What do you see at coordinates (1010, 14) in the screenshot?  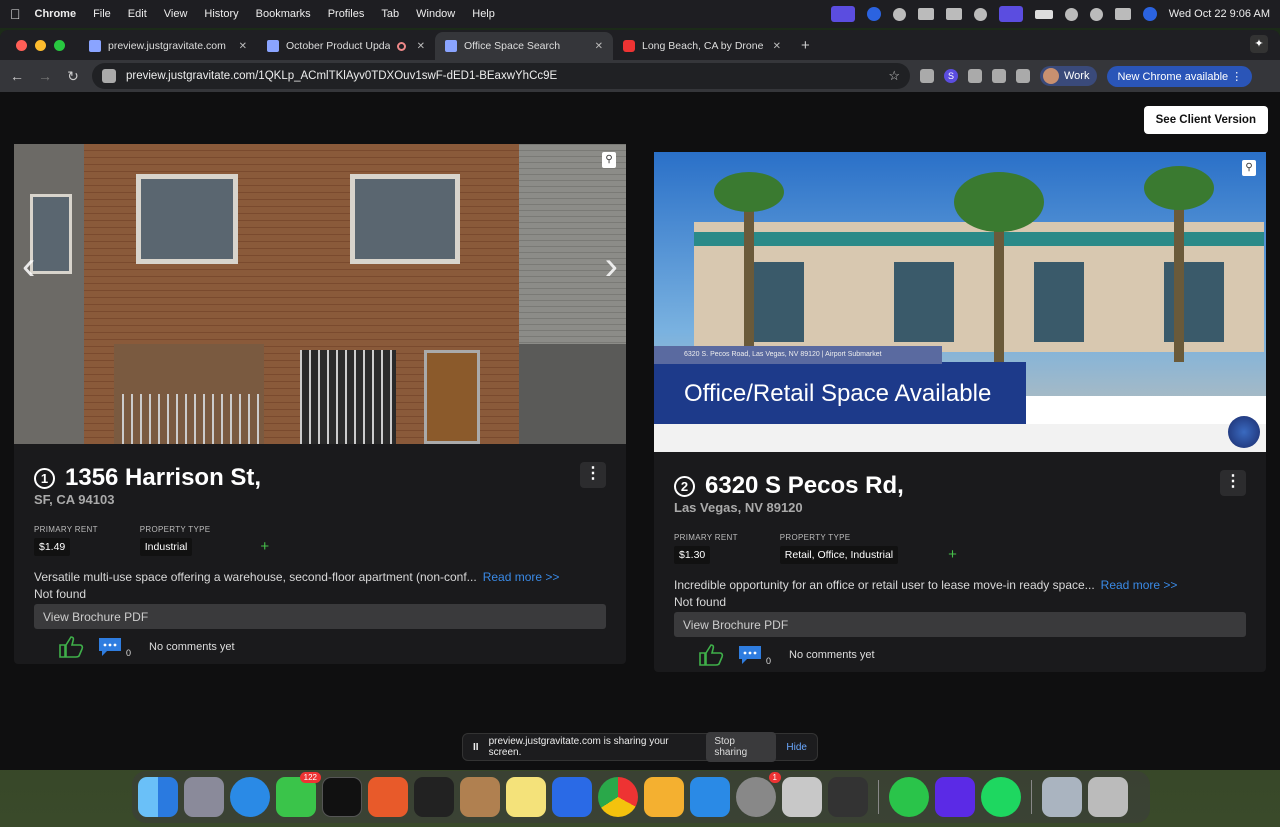 I see `screens-status-icon` at bounding box center [1010, 14].